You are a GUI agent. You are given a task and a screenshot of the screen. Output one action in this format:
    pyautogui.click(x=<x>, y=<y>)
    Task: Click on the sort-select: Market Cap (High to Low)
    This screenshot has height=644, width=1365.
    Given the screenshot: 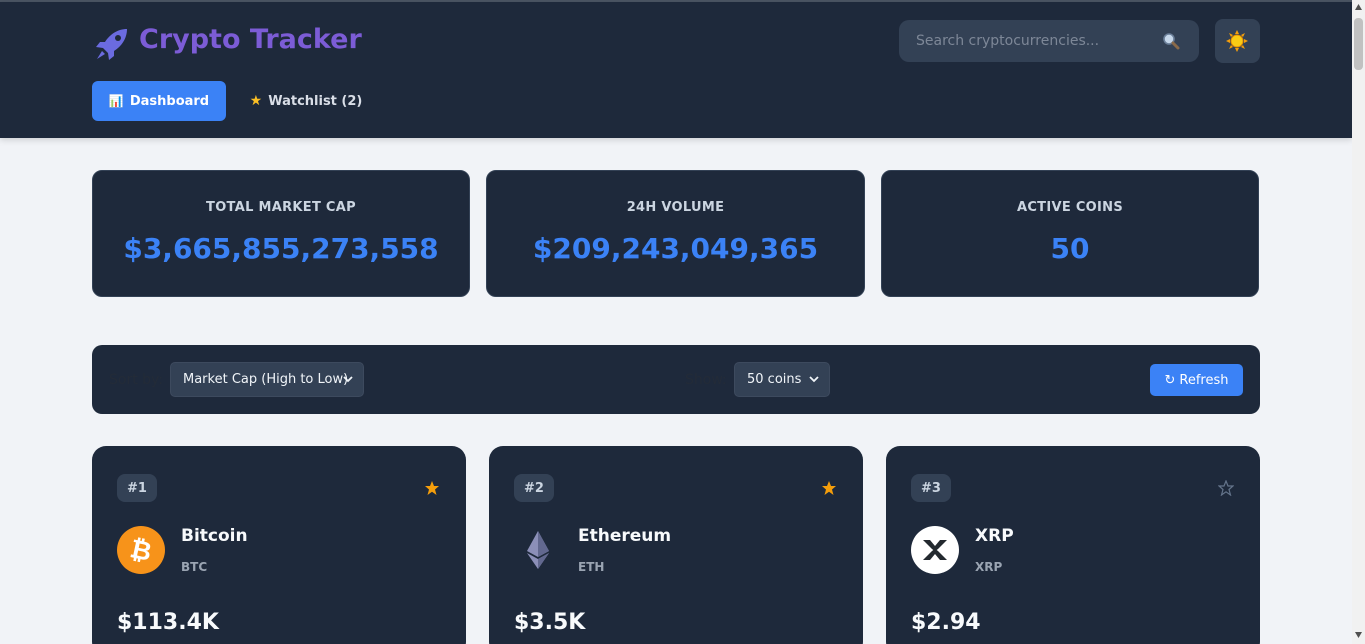 What is the action you would take?
    pyautogui.click(x=267, y=379)
    